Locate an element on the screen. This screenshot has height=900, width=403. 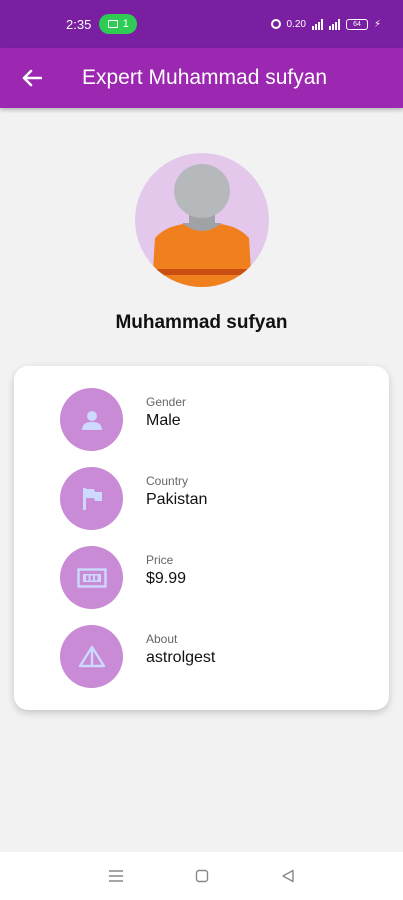
back-arrow-icon is located at coordinates (32, 78).